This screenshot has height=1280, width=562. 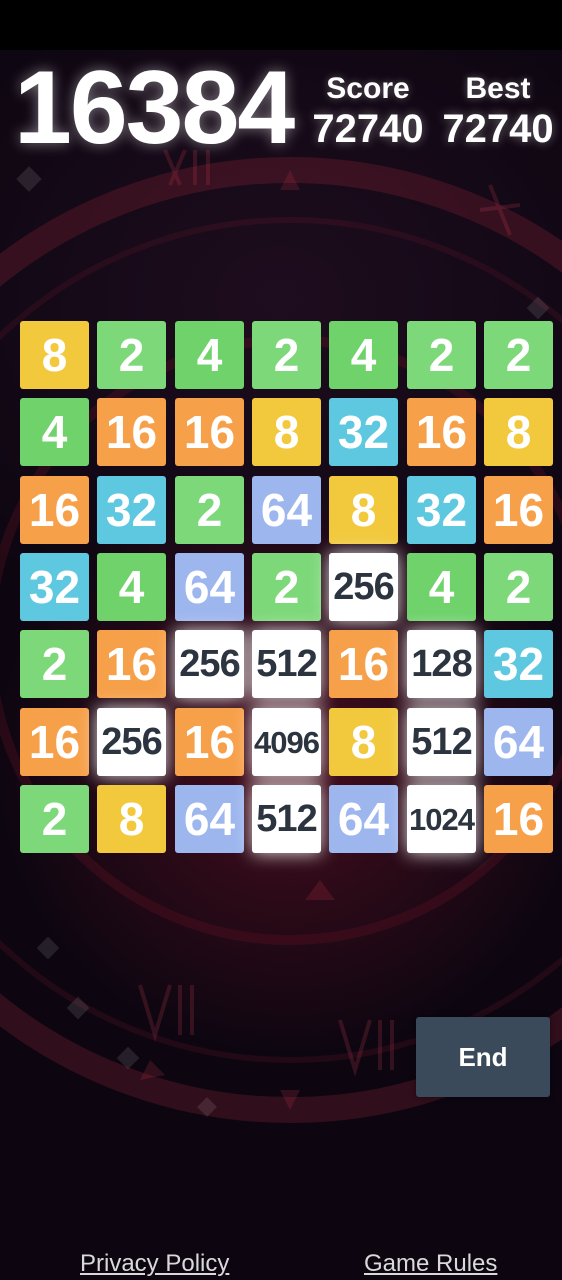 What do you see at coordinates (154, 1264) in the screenshot?
I see `privacy-policy-link: Privacy Policy` at bounding box center [154, 1264].